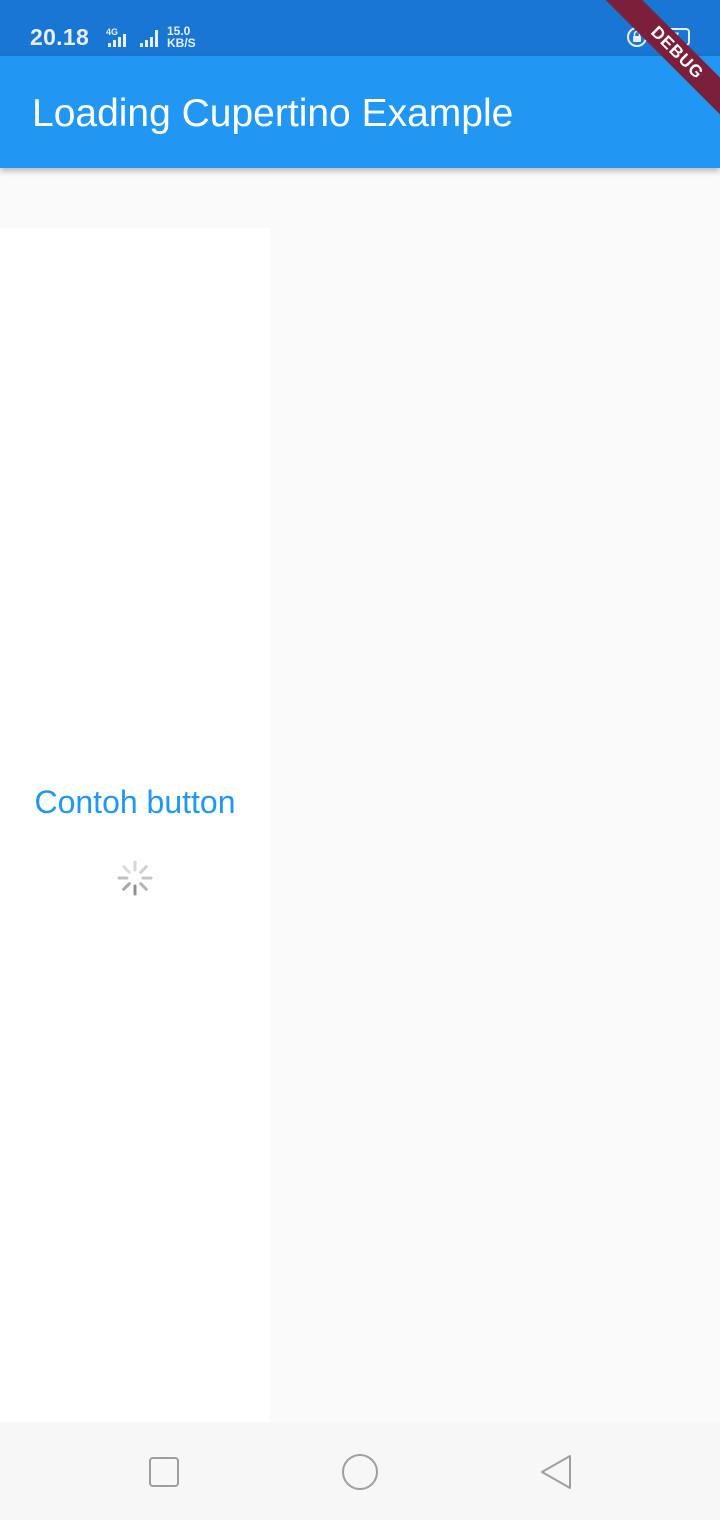  I want to click on navigation-bar, so click(360, 1471).